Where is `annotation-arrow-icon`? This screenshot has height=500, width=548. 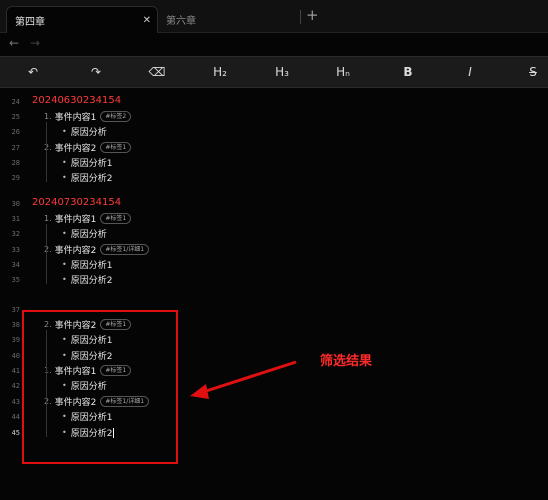 annotation-arrow-icon is located at coordinates (243, 379).